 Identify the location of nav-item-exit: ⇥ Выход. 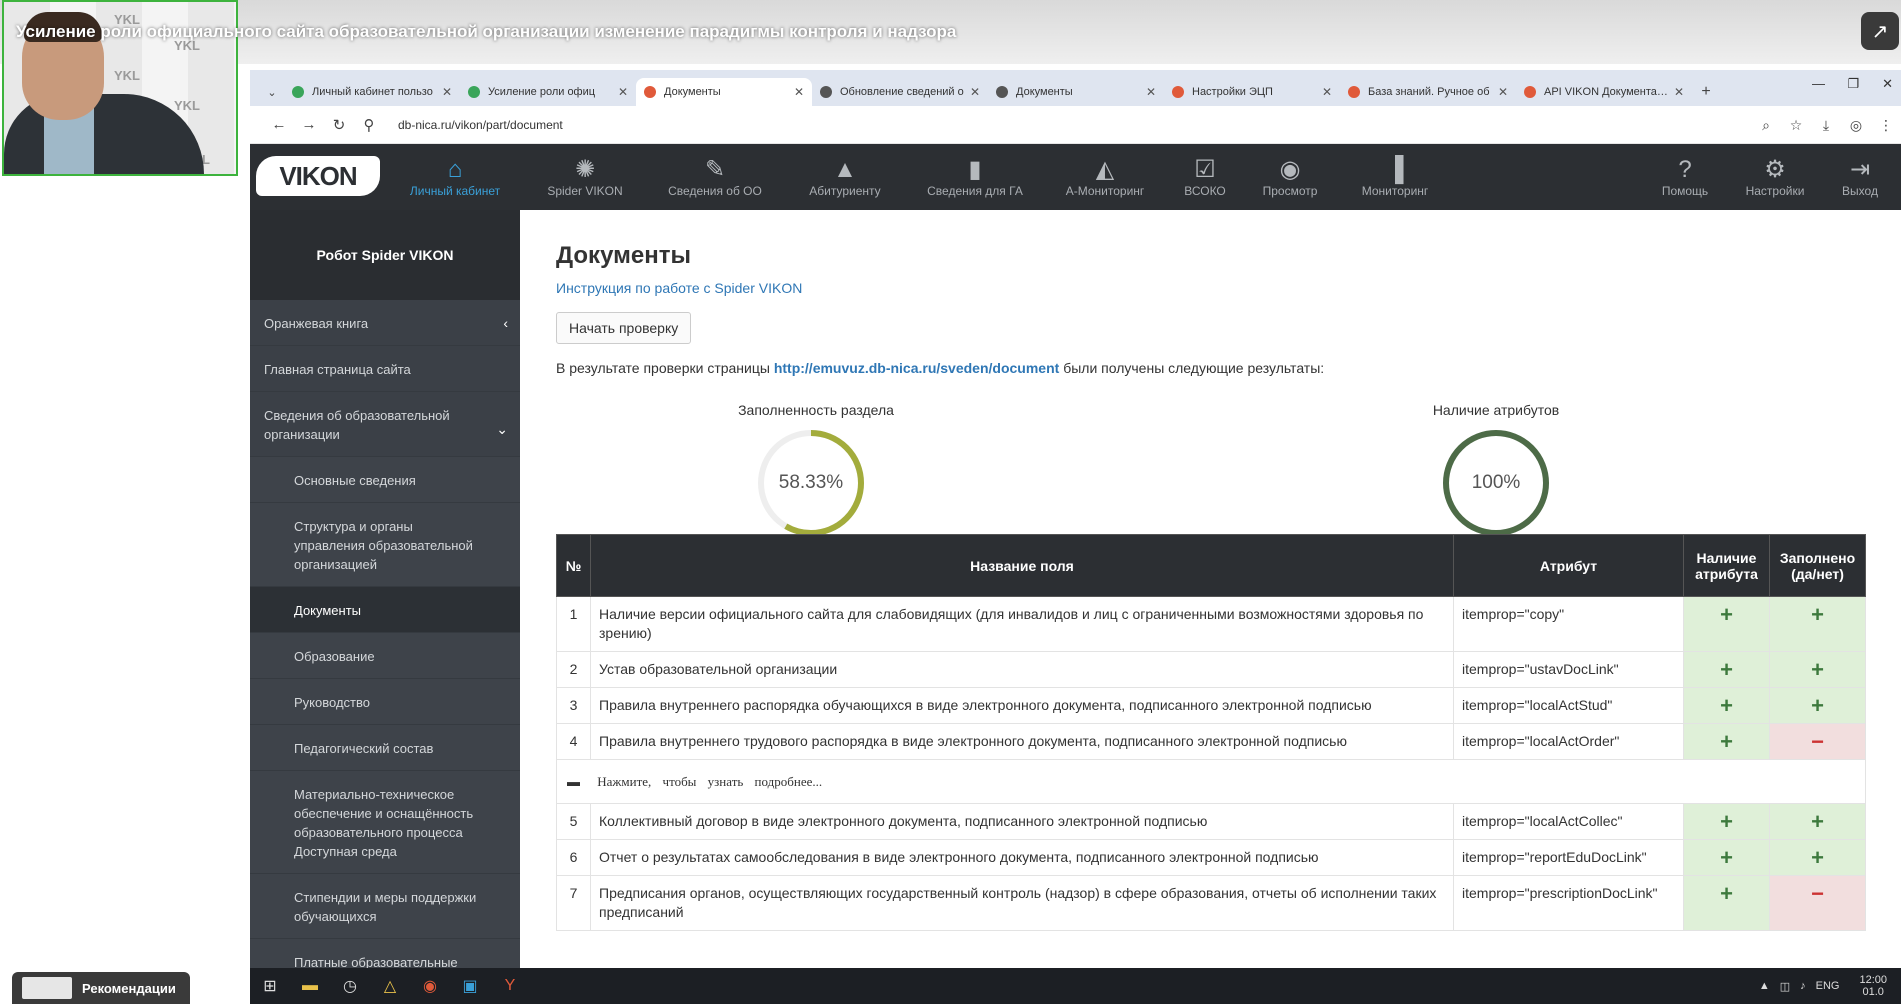
(1860, 177).